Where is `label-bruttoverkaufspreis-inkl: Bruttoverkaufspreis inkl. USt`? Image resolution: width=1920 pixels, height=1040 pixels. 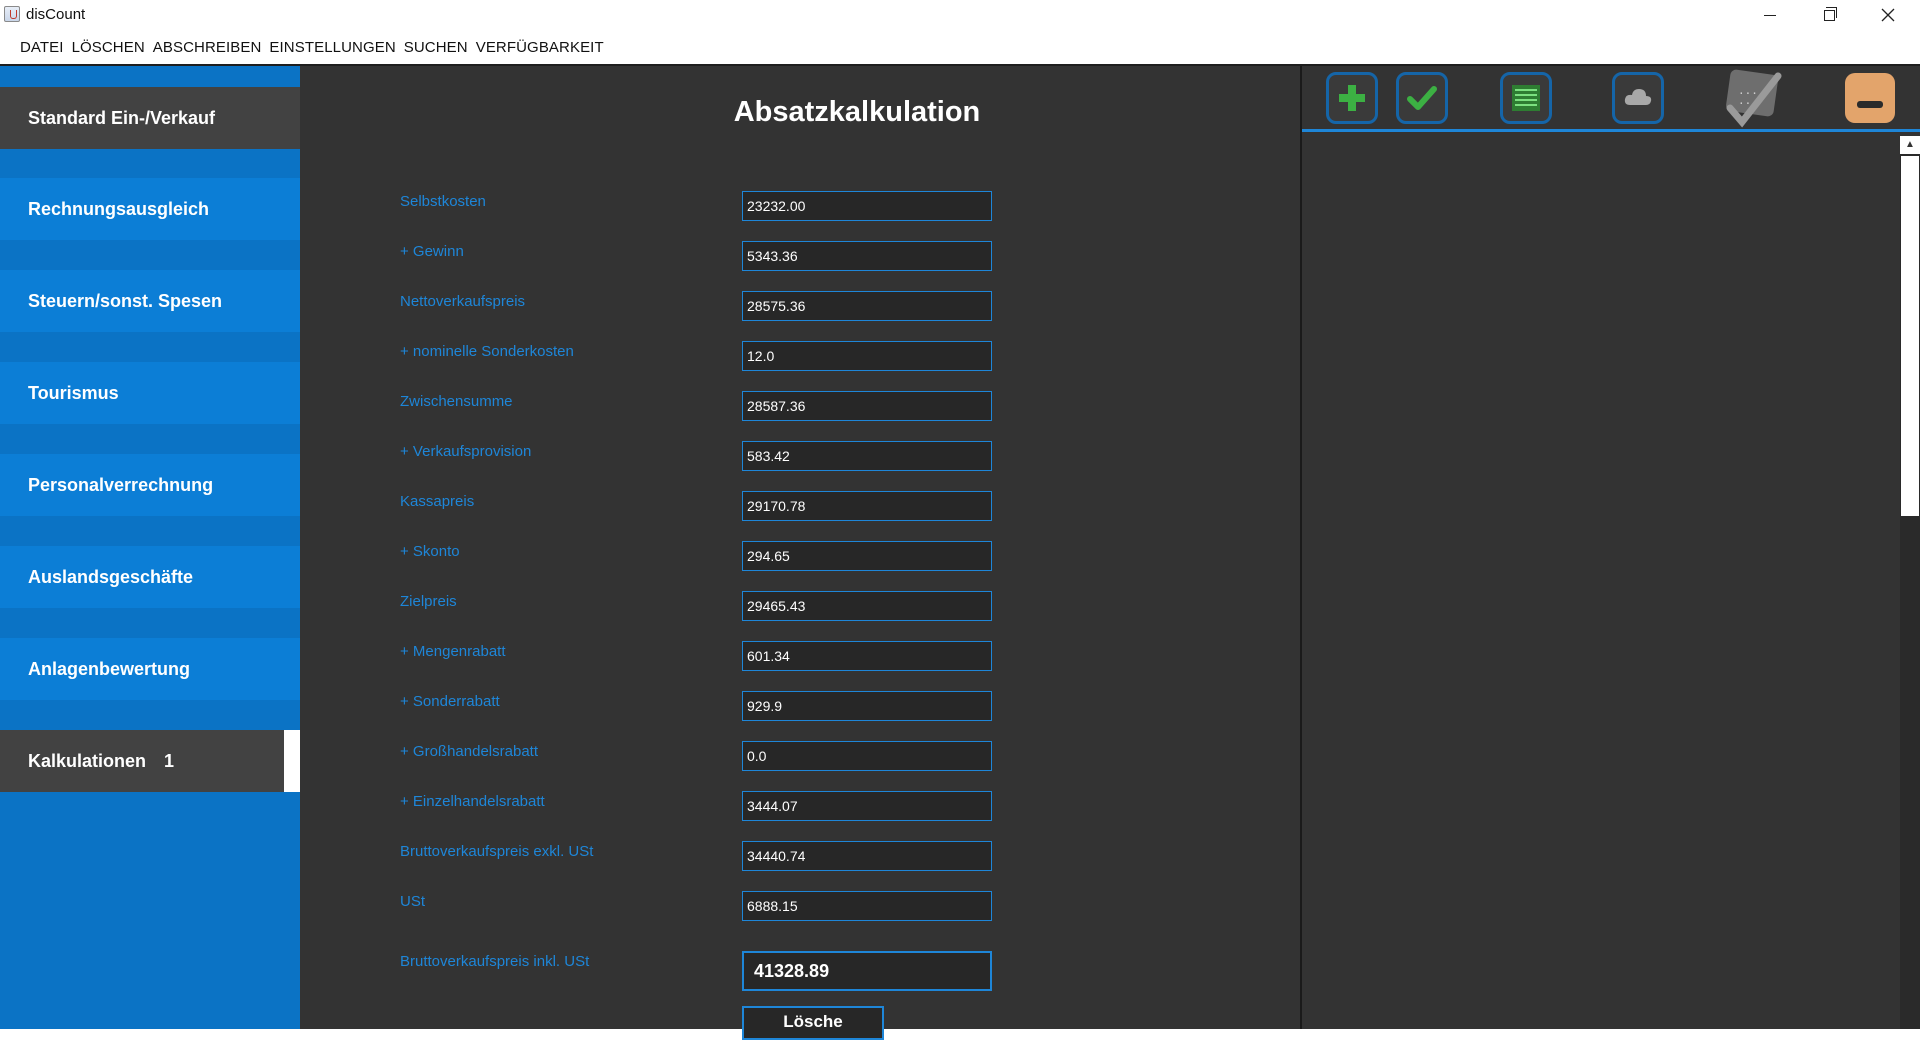
label-bruttoverkaufspreis-inkl: Bruttoverkaufspreis inkl. USt is located at coordinates (495, 961).